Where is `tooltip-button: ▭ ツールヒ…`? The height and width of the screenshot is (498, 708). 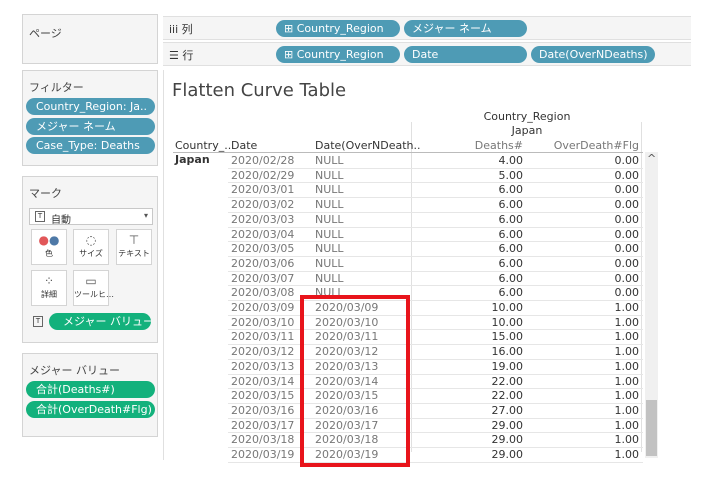 tooltip-button: ▭ ツールヒ… is located at coordinates (93, 288).